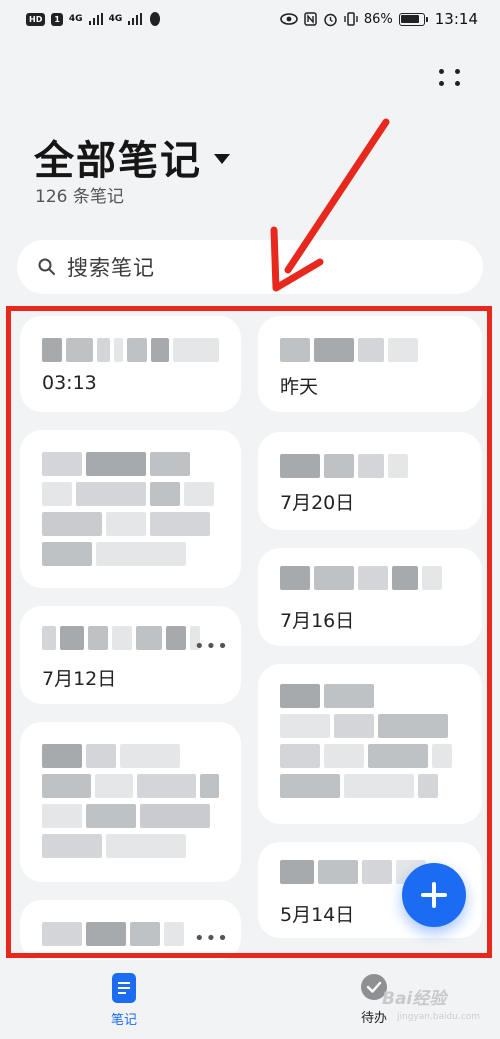 The width and height of the screenshot is (500, 1039). Describe the element at coordinates (310, 19) in the screenshot. I see `nfc-icon` at that location.